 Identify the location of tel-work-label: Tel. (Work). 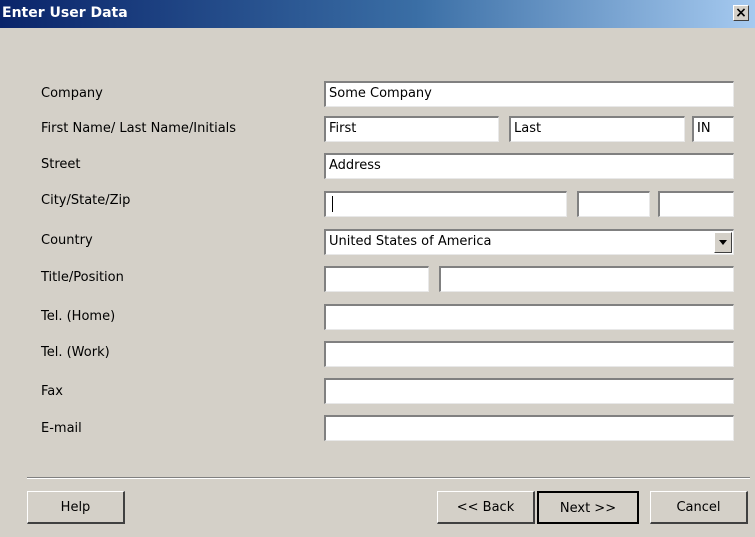
(75, 352).